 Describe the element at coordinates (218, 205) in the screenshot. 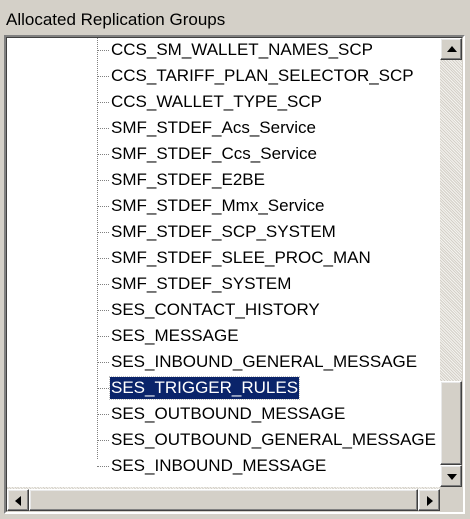

I see `tree-item-label: SMF_STDEF_Mmx_Service` at that location.